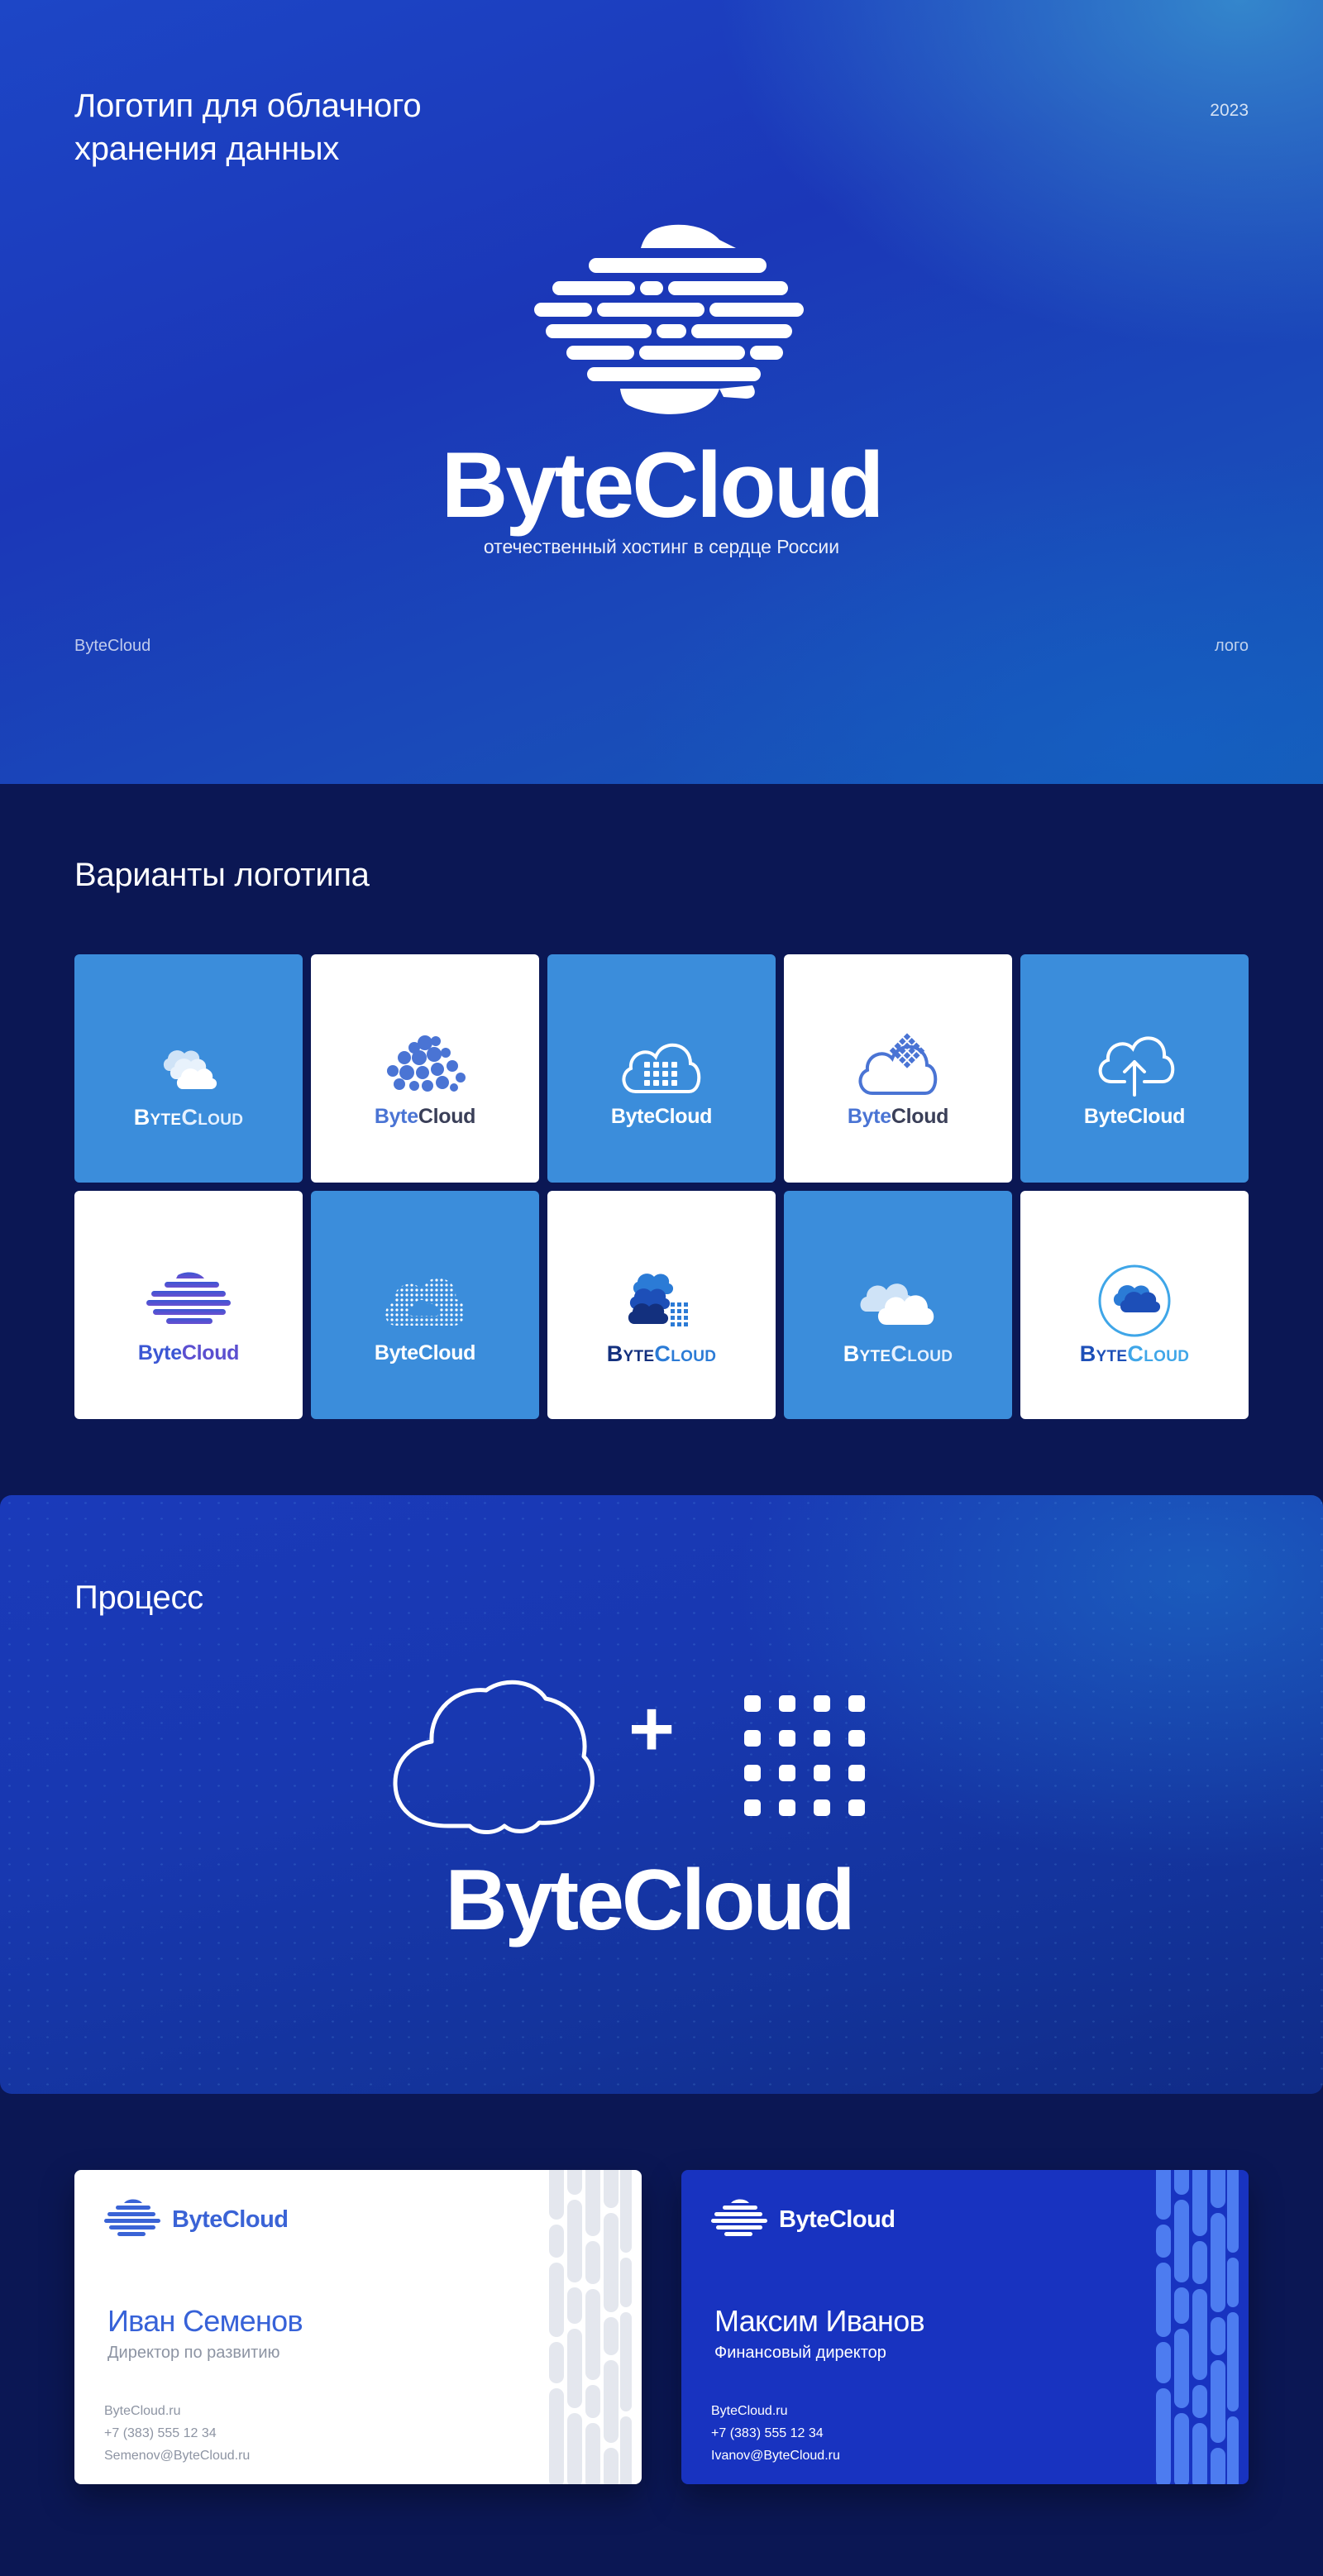  What do you see at coordinates (652, 1729) in the screenshot?
I see `plus-sign: +` at bounding box center [652, 1729].